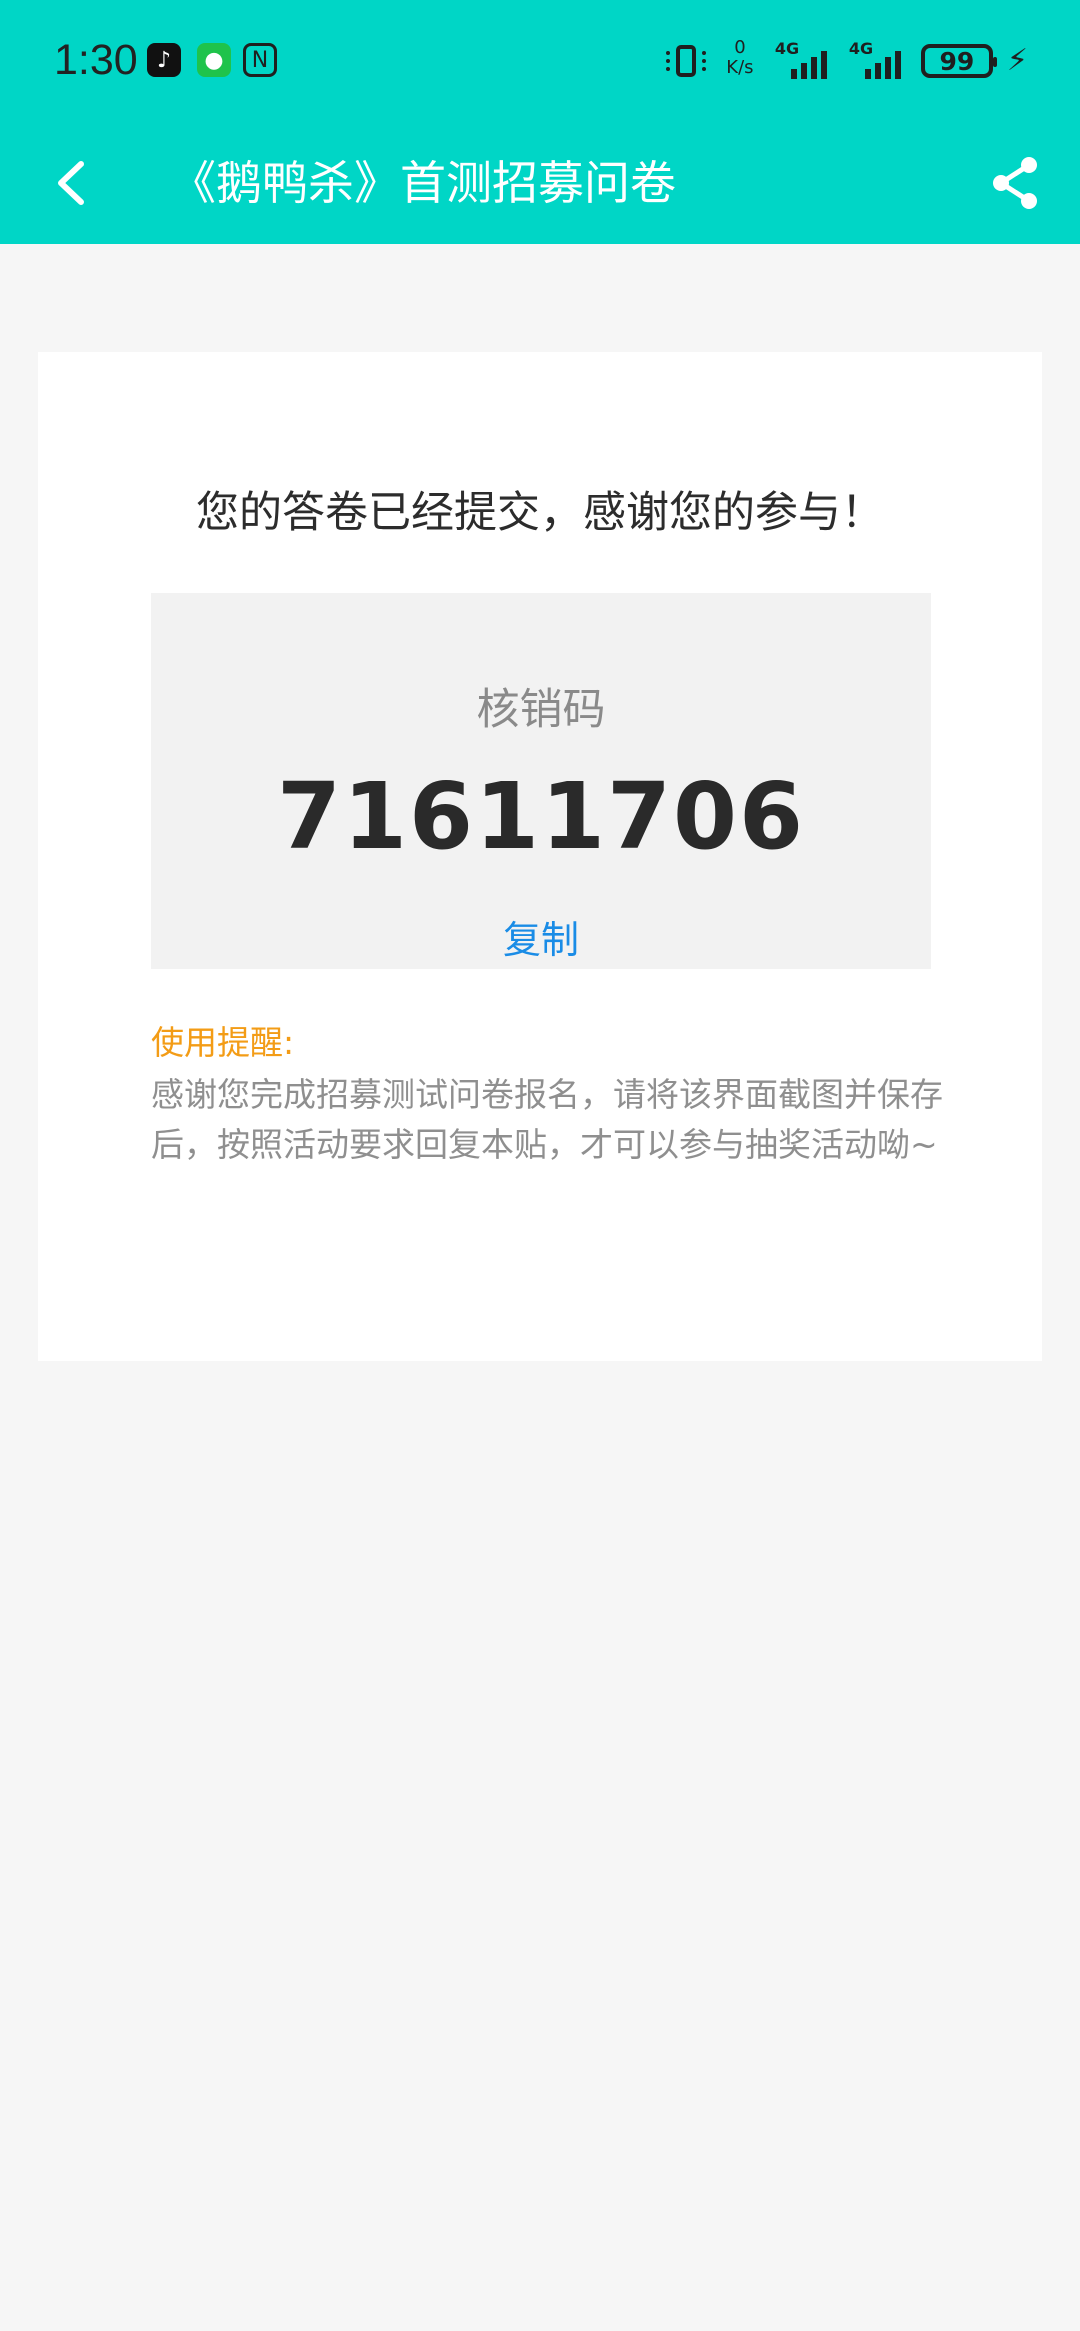  Describe the element at coordinates (541, 936) in the screenshot. I see `copy-button: 复制` at that location.